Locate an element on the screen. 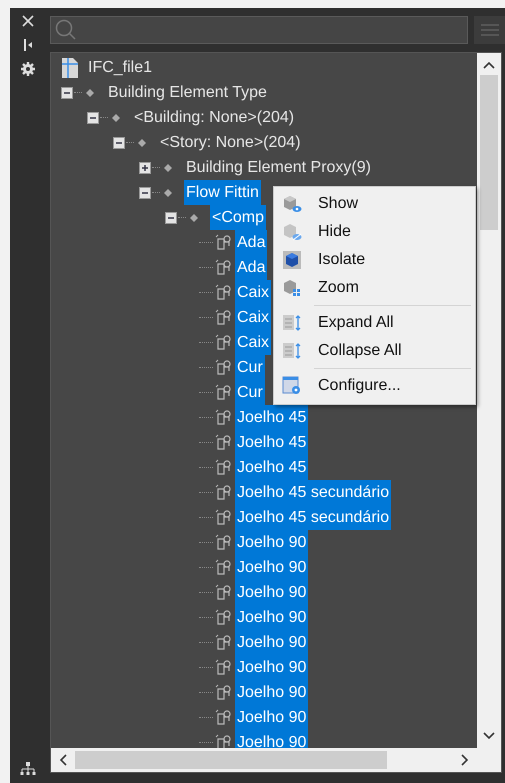 This screenshot has width=505, height=783. tree-item: <Comp is located at coordinates (238, 217).